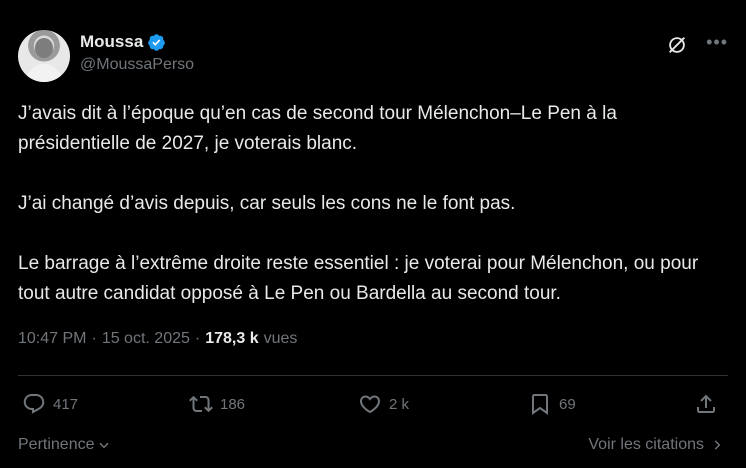  Describe the element at coordinates (50, 404) in the screenshot. I see `reply-button: 417` at that location.